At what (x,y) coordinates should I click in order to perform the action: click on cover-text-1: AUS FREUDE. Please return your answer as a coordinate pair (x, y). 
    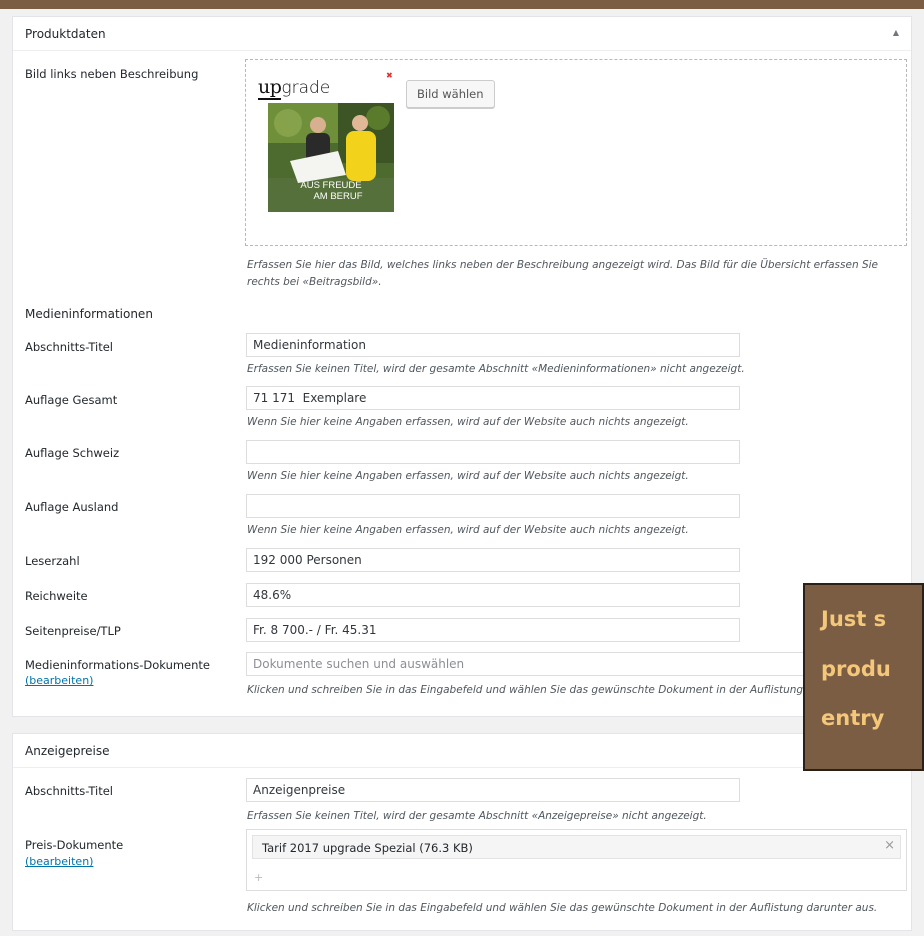
    Looking at the image, I should click on (330, 185).